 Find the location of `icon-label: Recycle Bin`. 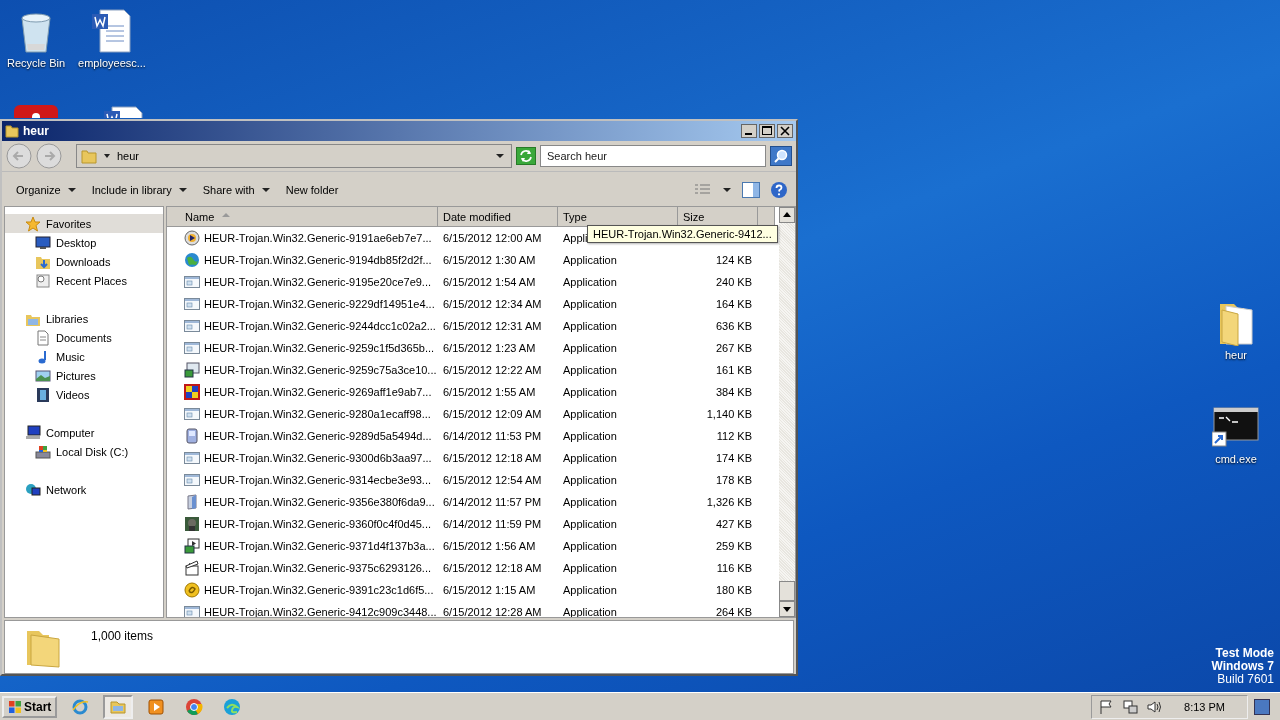

icon-label: Recycle Bin is located at coordinates (36, 63).